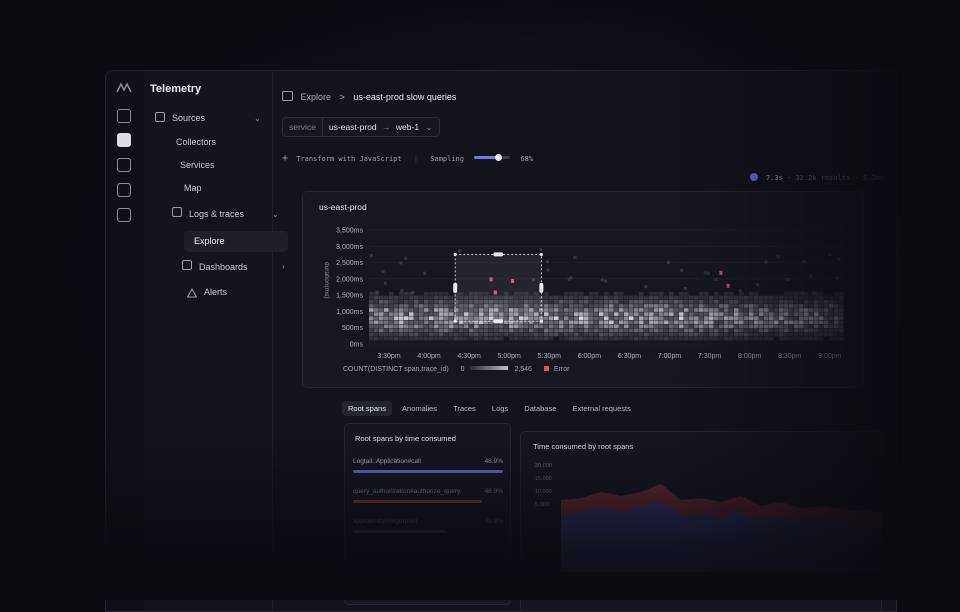 This screenshot has width=960, height=612. What do you see at coordinates (428, 470) in the screenshot?
I see `root-span-row: Logtail::Application#call 48.9%` at bounding box center [428, 470].